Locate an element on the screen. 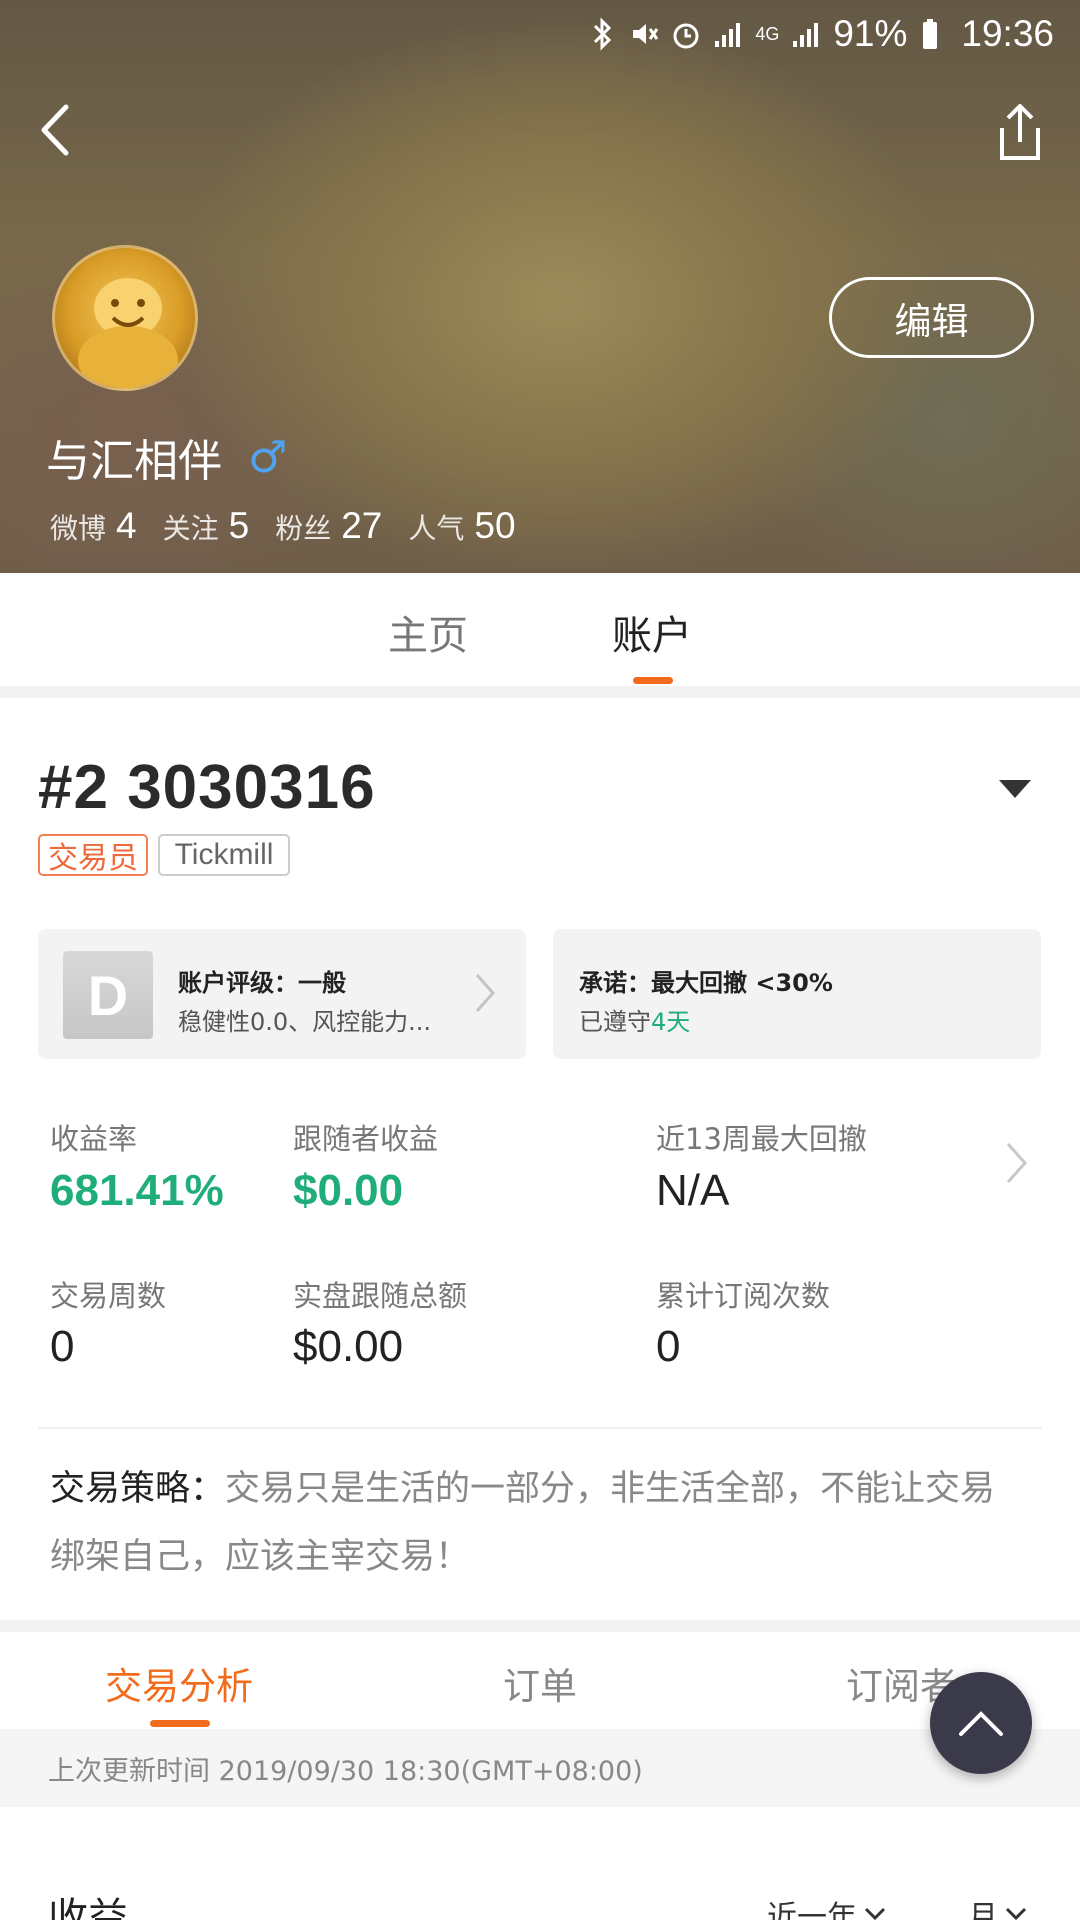  metric-value-follower-income: $0.00 is located at coordinates (348, 1190).